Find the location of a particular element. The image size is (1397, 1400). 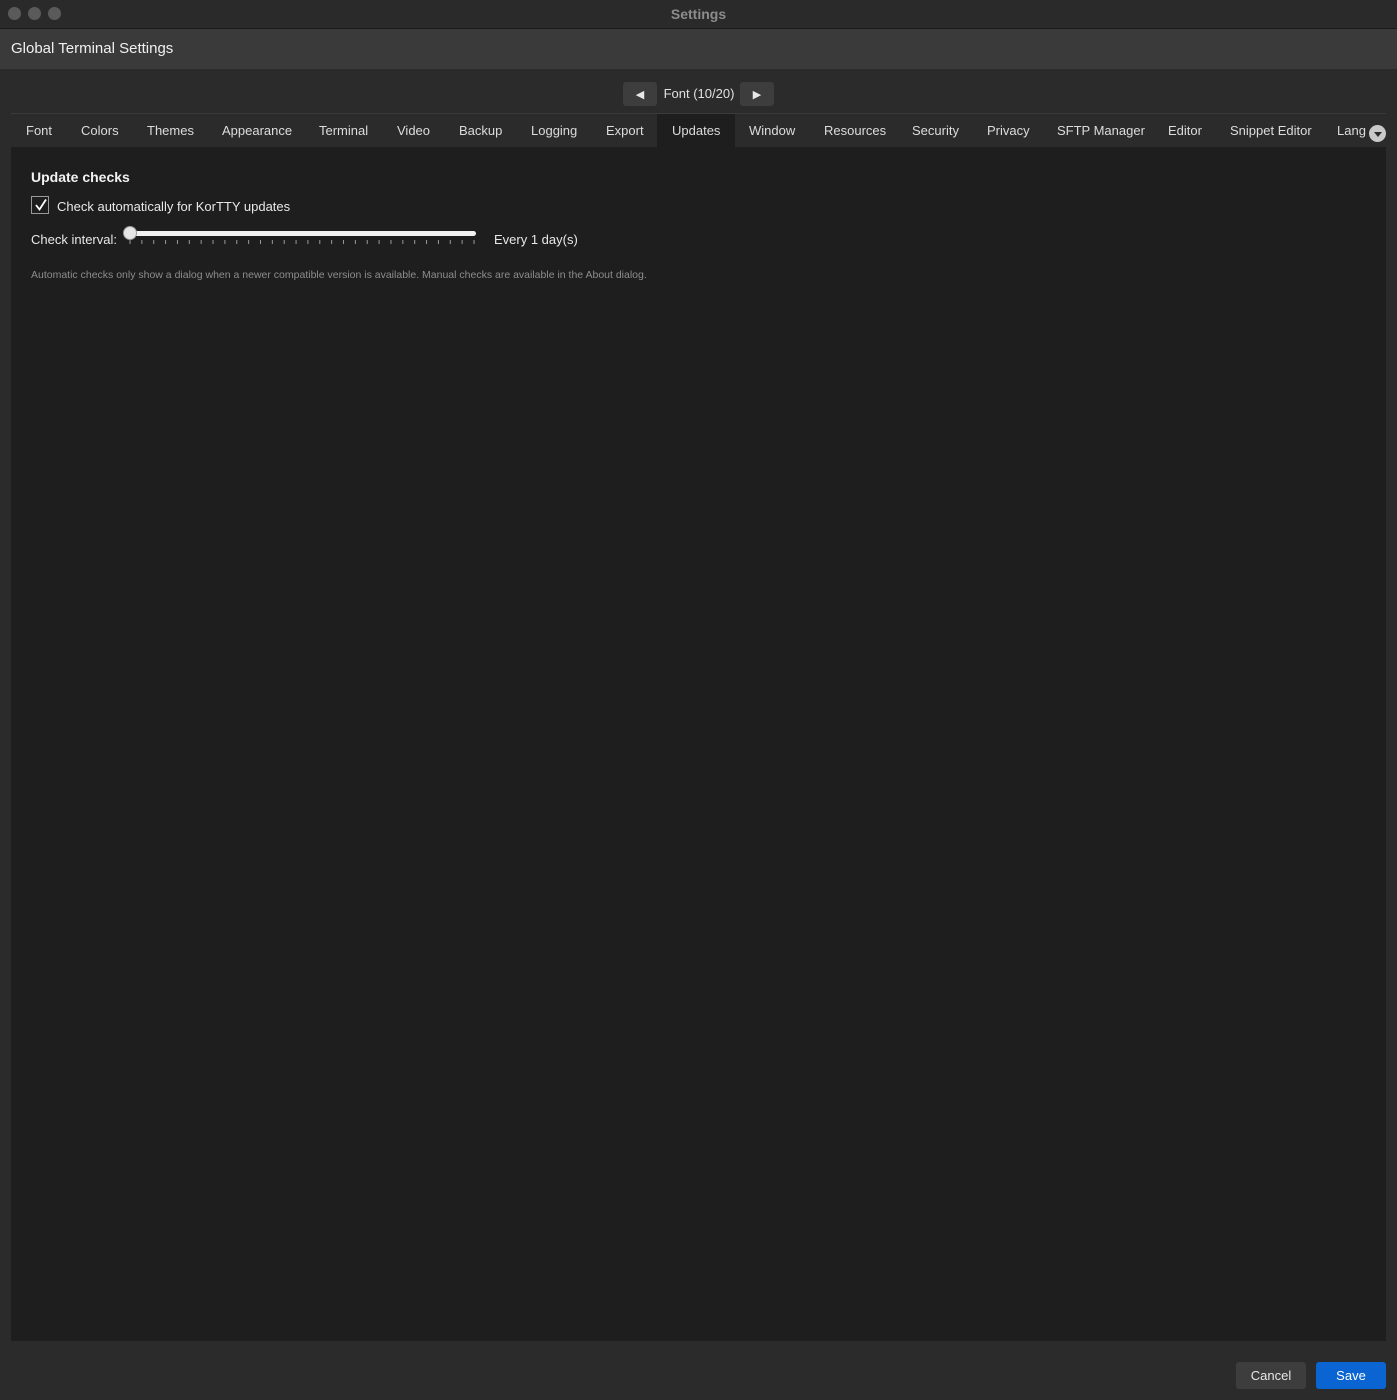

chevron-down-icon is located at coordinates (1377, 134).